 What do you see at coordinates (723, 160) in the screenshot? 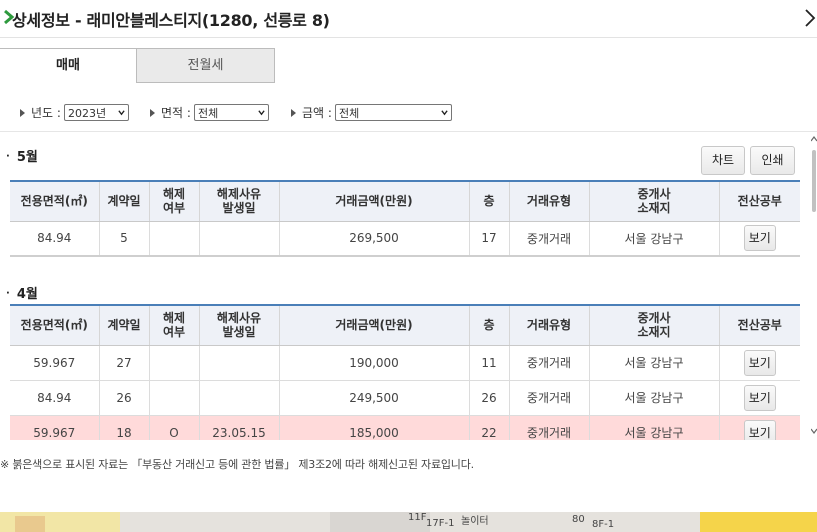
I see `chart-button: 차트` at bounding box center [723, 160].